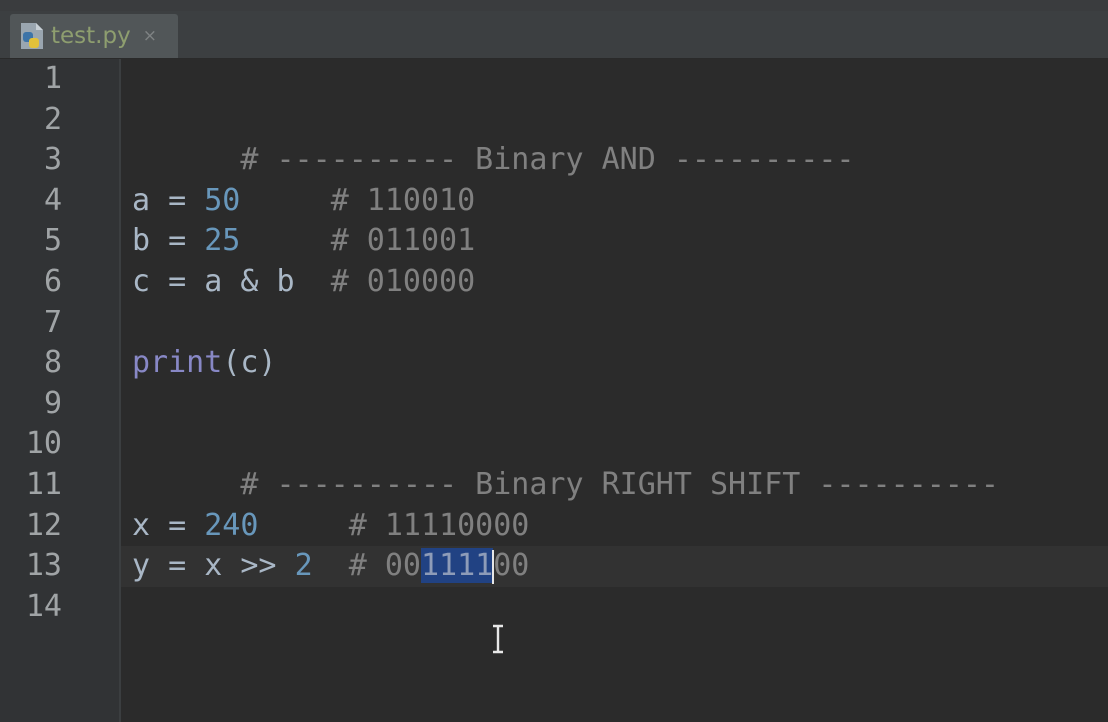 The image size is (1108, 722). Describe the element at coordinates (91, 36) in the screenshot. I see `tab-label: test.py` at that location.